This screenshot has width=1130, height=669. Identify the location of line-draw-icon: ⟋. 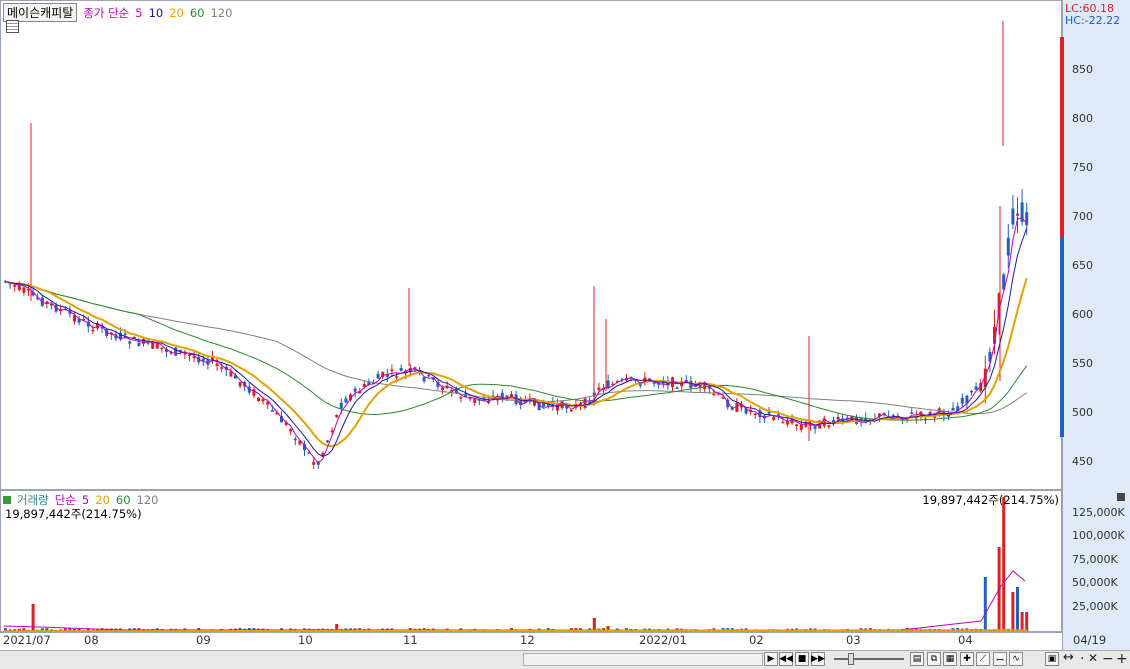
(983, 659).